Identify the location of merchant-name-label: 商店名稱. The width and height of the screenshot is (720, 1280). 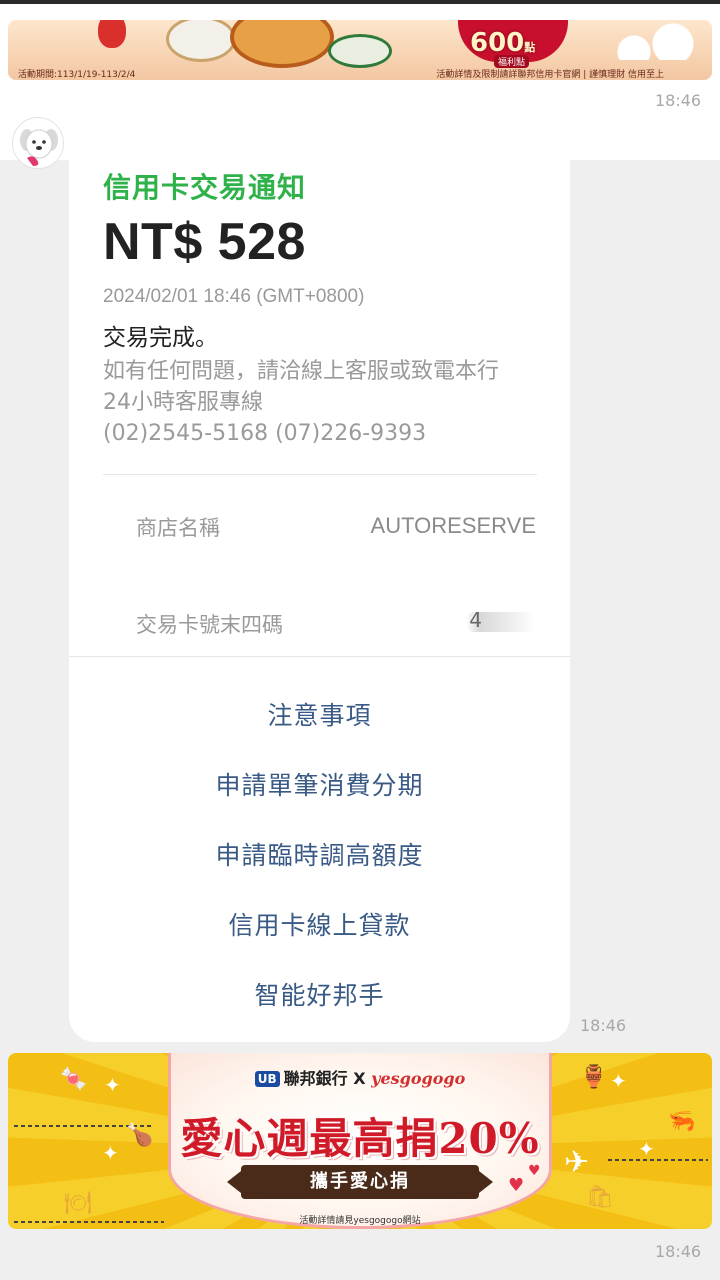
(178, 528).